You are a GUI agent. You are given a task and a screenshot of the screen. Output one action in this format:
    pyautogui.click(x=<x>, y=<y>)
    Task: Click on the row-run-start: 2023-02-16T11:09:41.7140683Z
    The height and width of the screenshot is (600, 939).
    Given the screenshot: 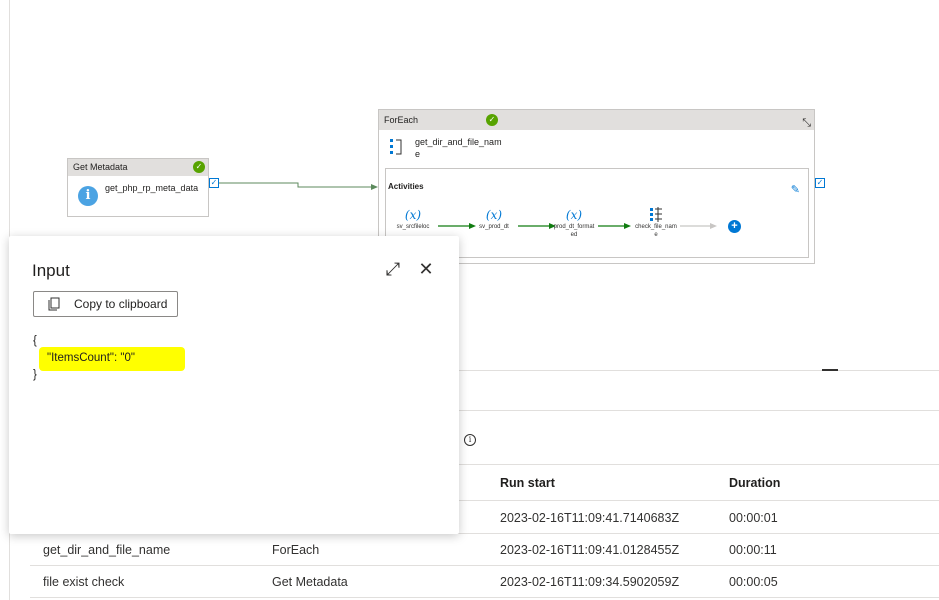 What is the action you would take?
    pyautogui.click(x=590, y=518)
    